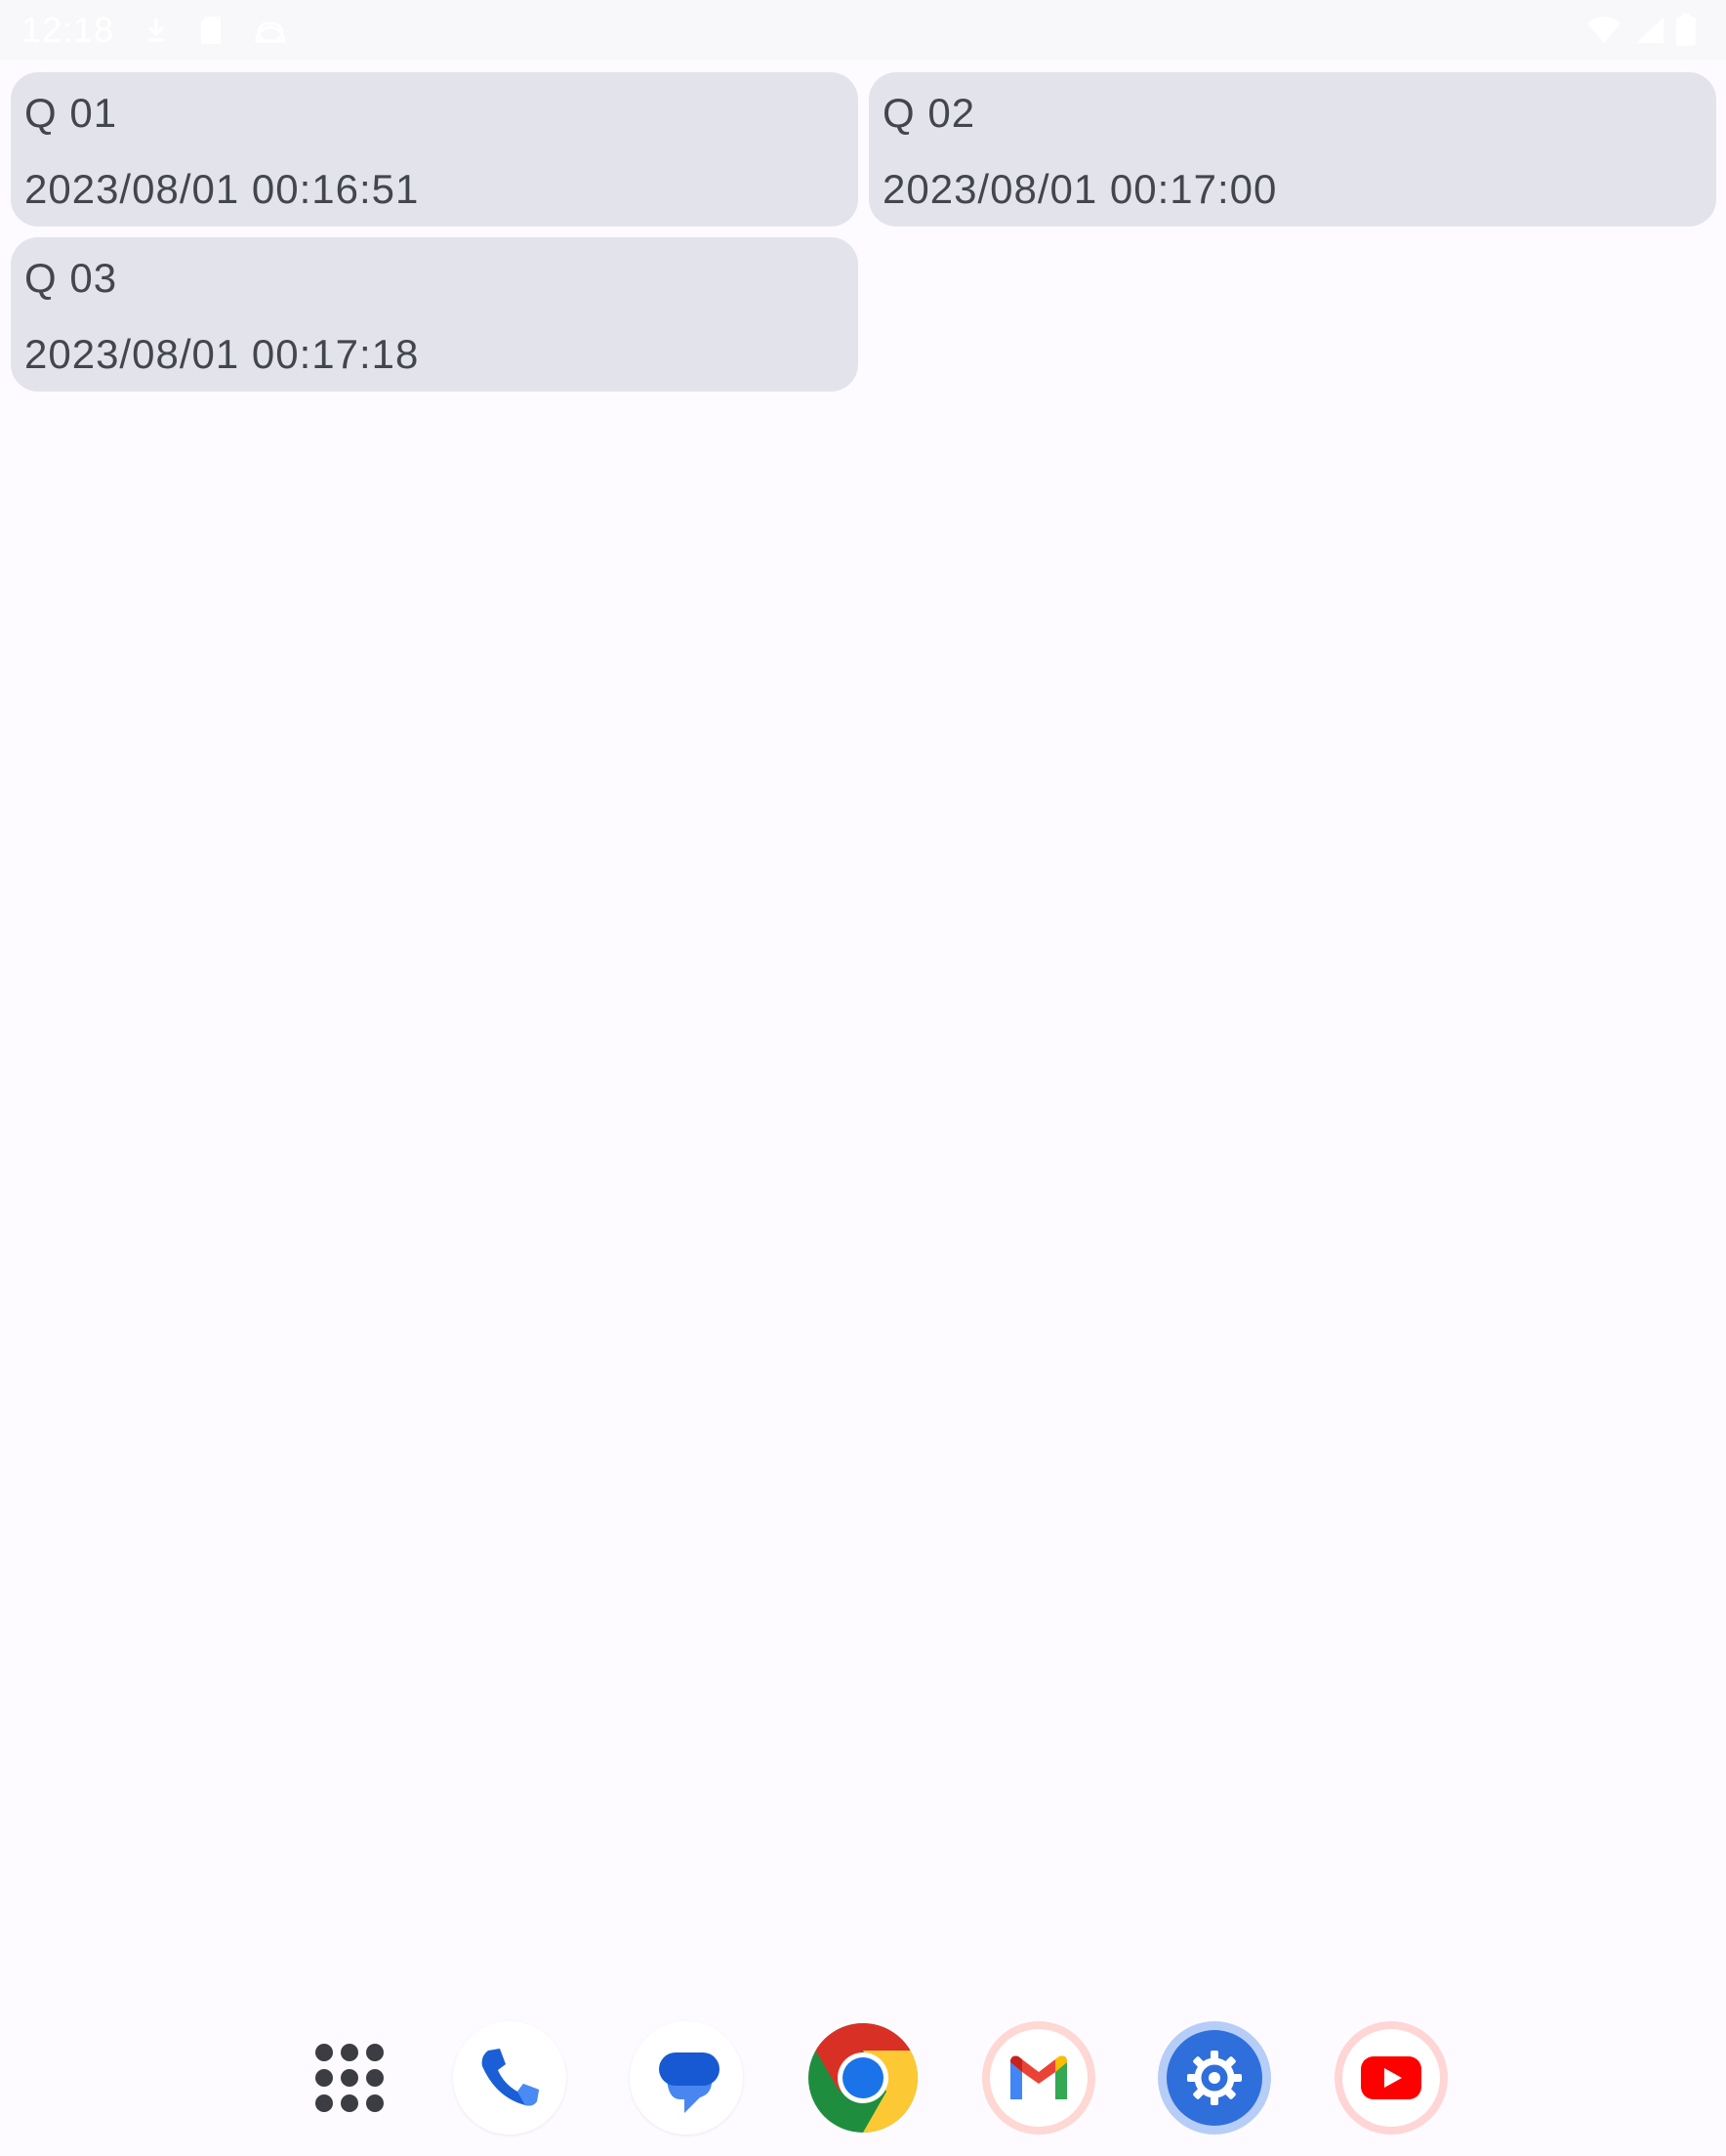 The width and height of the screenshot is (1726, 2156). I want to click on settings-icon, so click(1214, 2078).